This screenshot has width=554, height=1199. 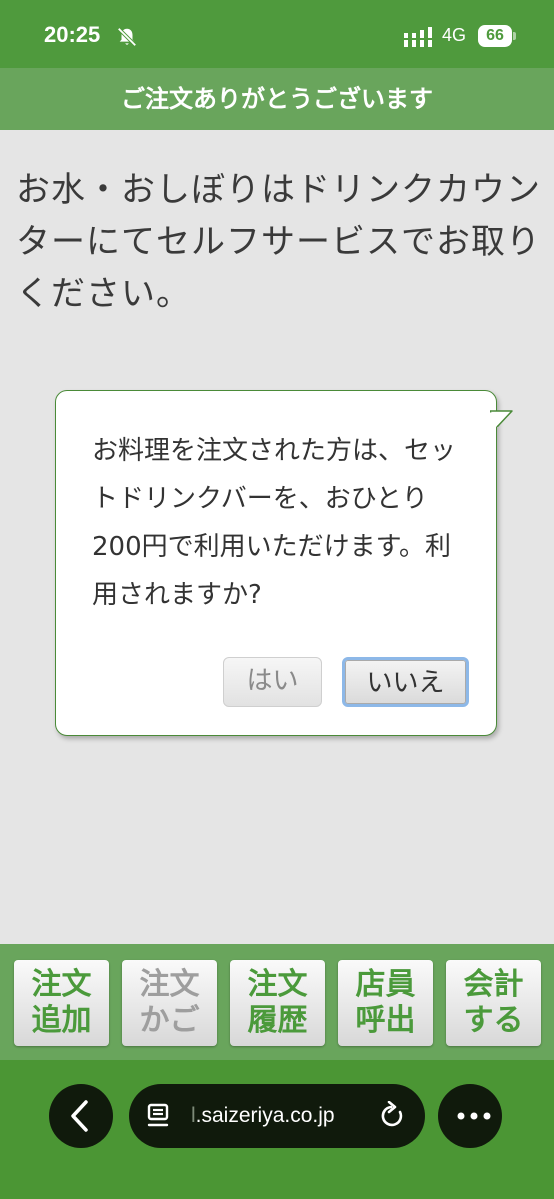 What do you see at coordinates (385, 1020) in the screenshot?
I see `call-staff-label-2: 呼出` at bounding box center [385, 1020].